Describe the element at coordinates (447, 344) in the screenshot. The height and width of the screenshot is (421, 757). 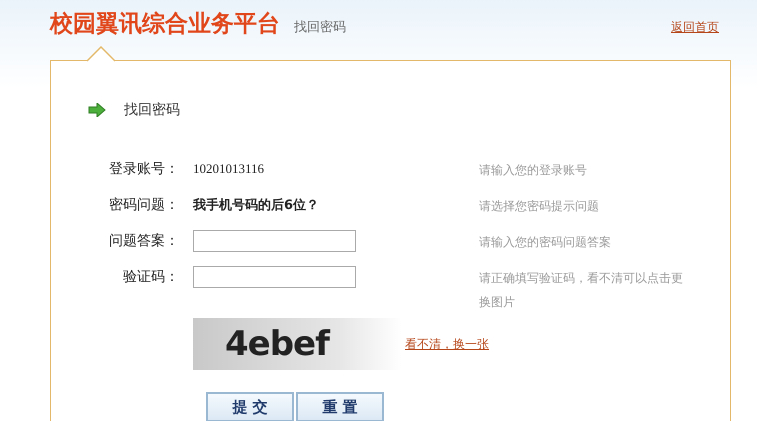
I see `refresh-captcha-link: 看不清，换一张` at that location.